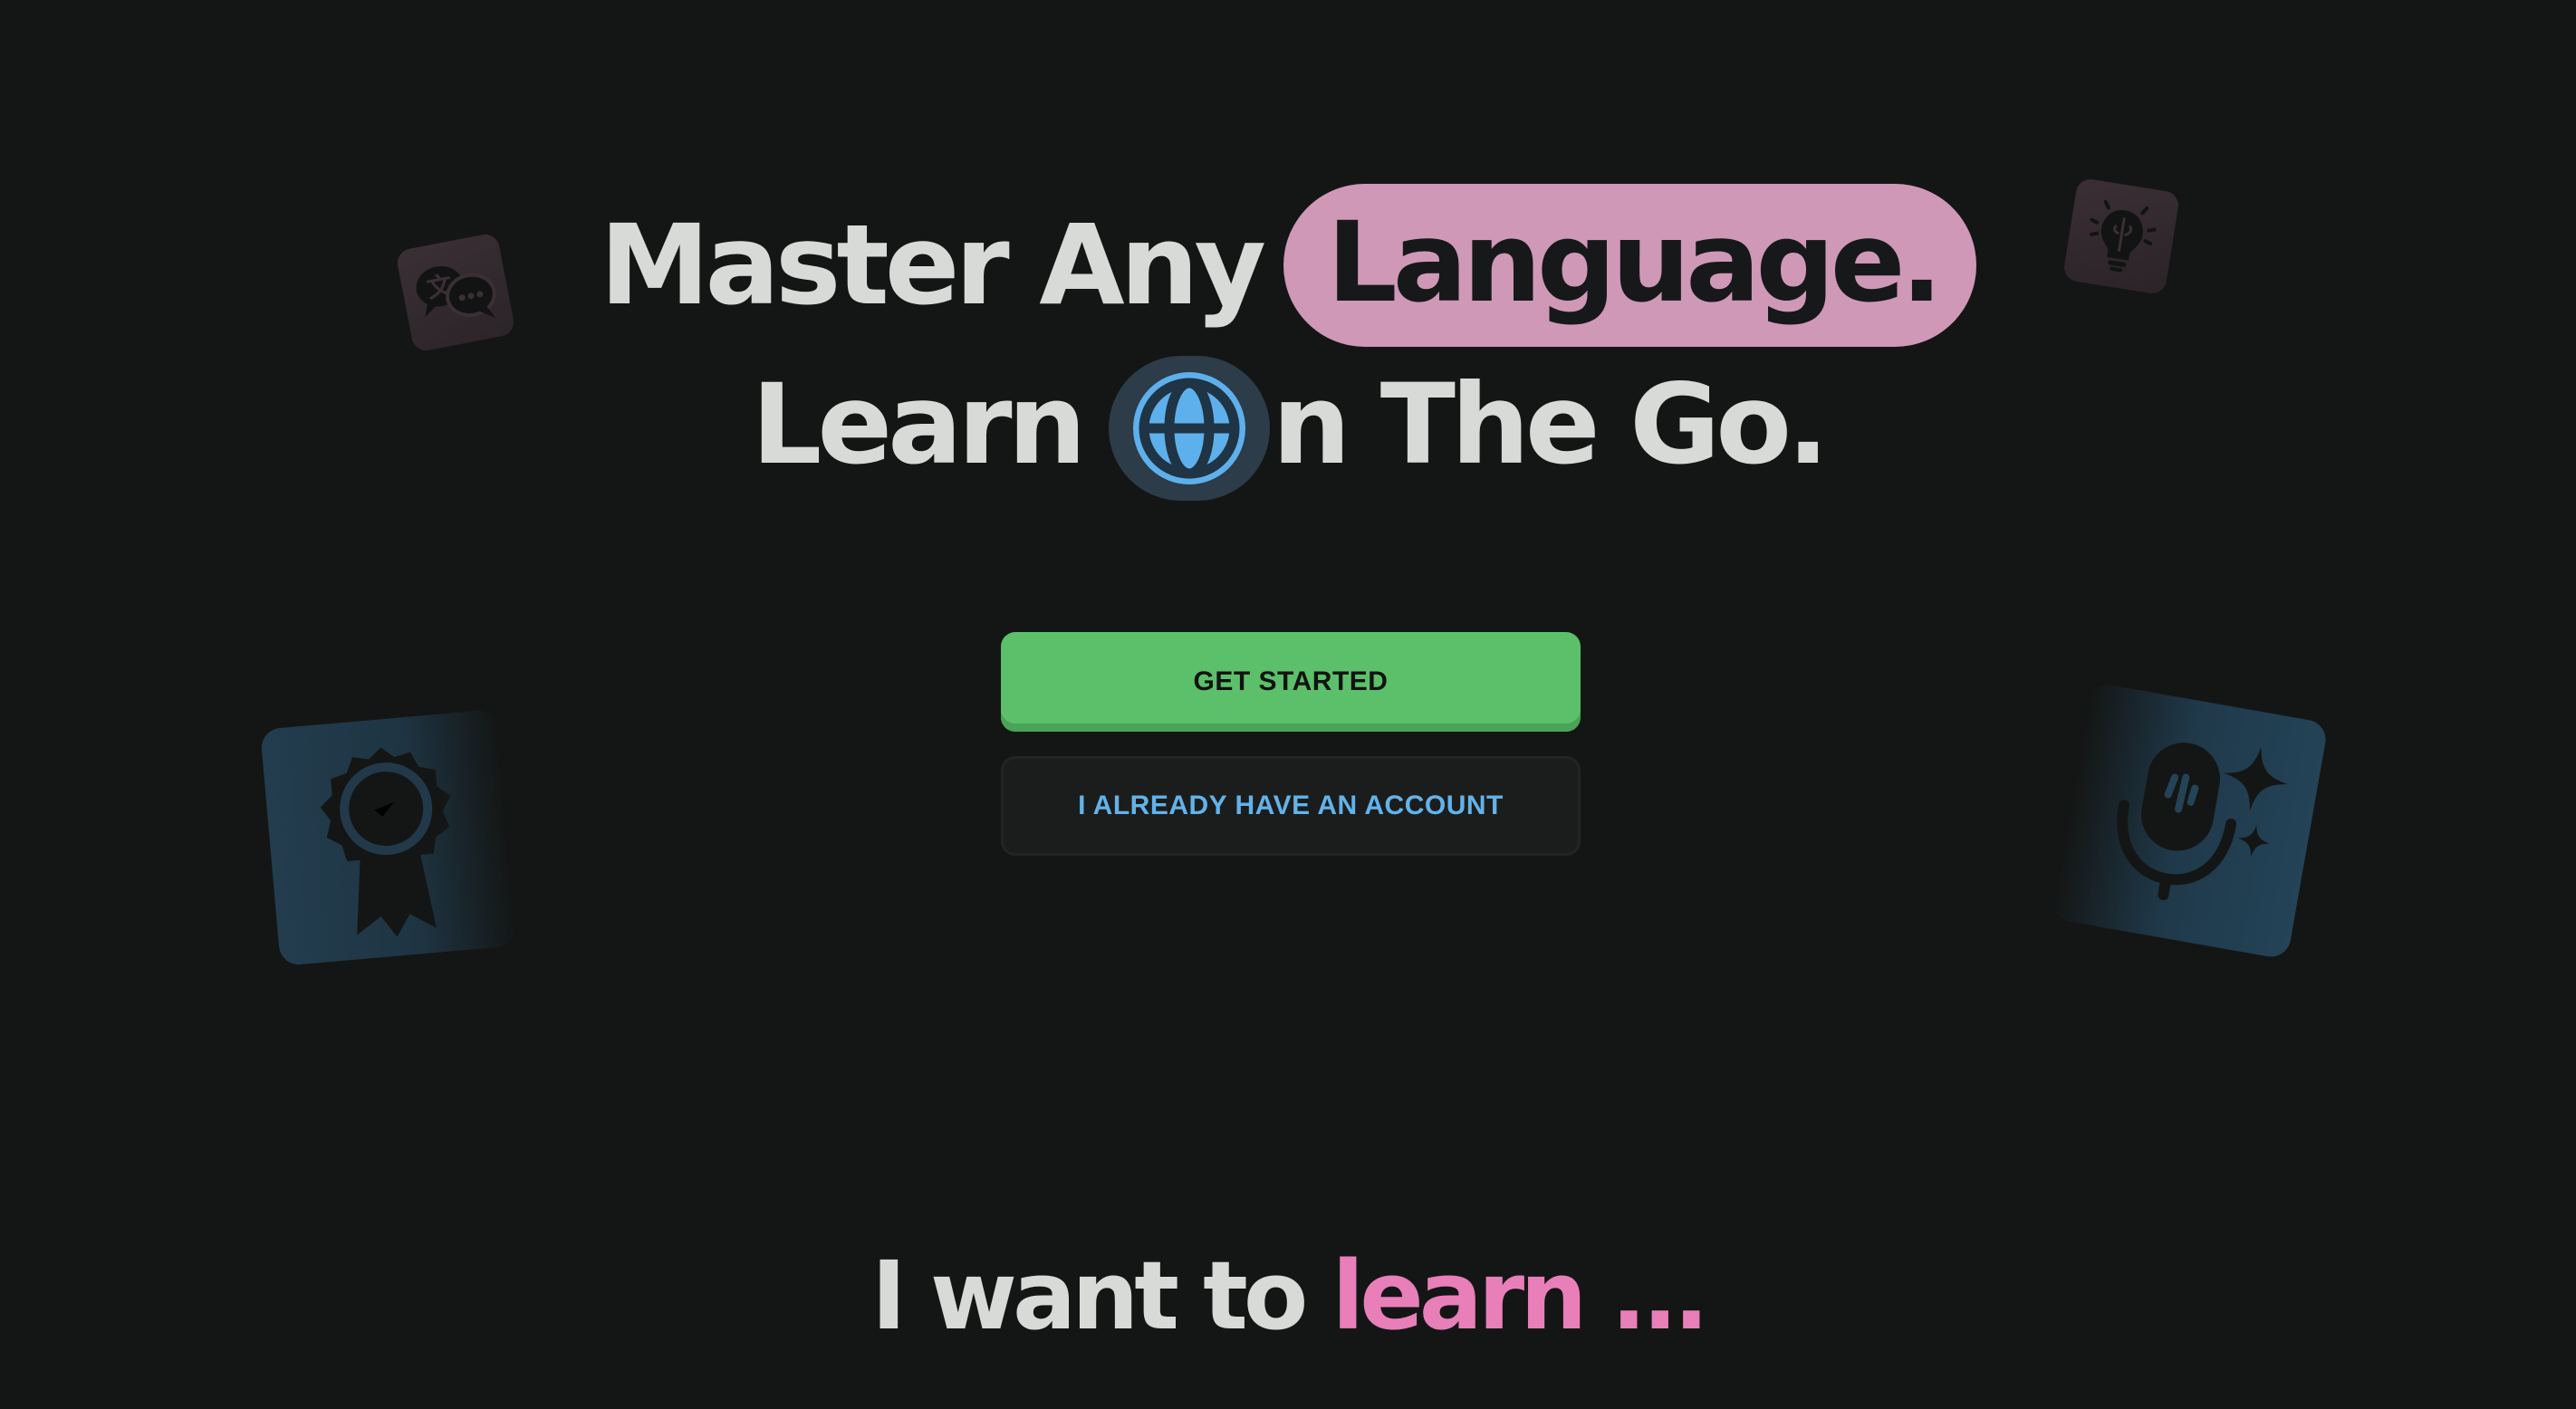 The width and height of the screenshot is (2576, 1409). I want to click on award-tile, so click(388, 837).